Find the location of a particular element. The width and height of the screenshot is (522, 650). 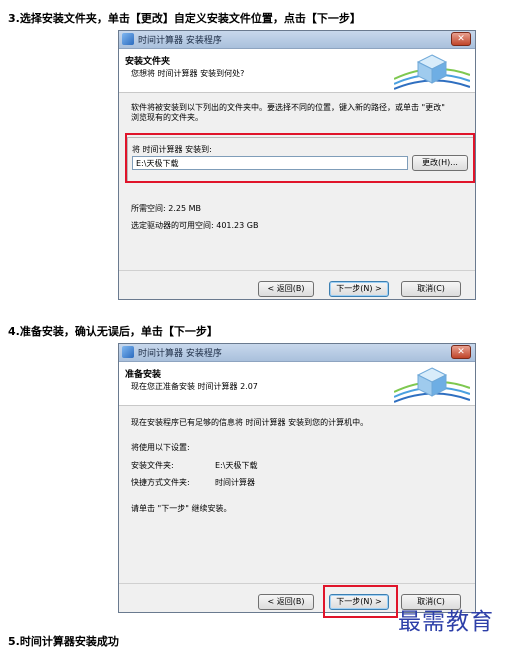

header-title: 安装文件夹 is located at coordinates (148, 62).